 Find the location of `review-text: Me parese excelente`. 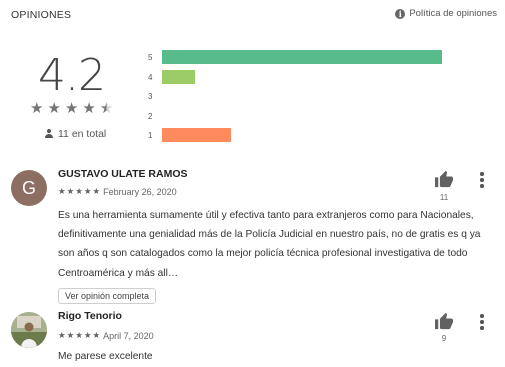

review-text: Me parese excelente is located at coordinates (105, 356).